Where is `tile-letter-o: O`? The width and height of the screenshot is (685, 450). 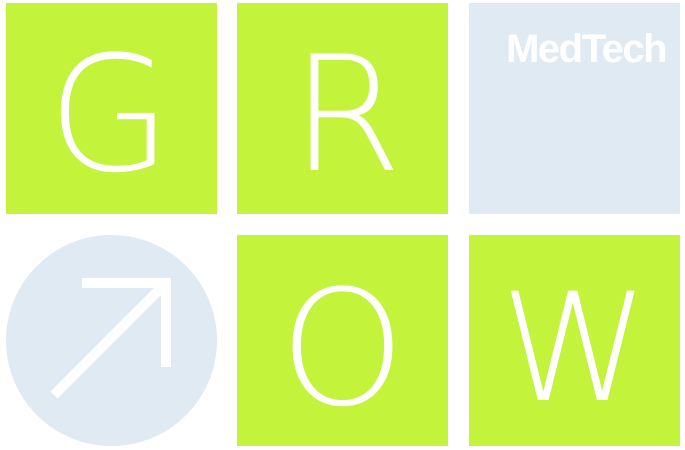 tile-letter-o: O is located at coordinates (342, 340).